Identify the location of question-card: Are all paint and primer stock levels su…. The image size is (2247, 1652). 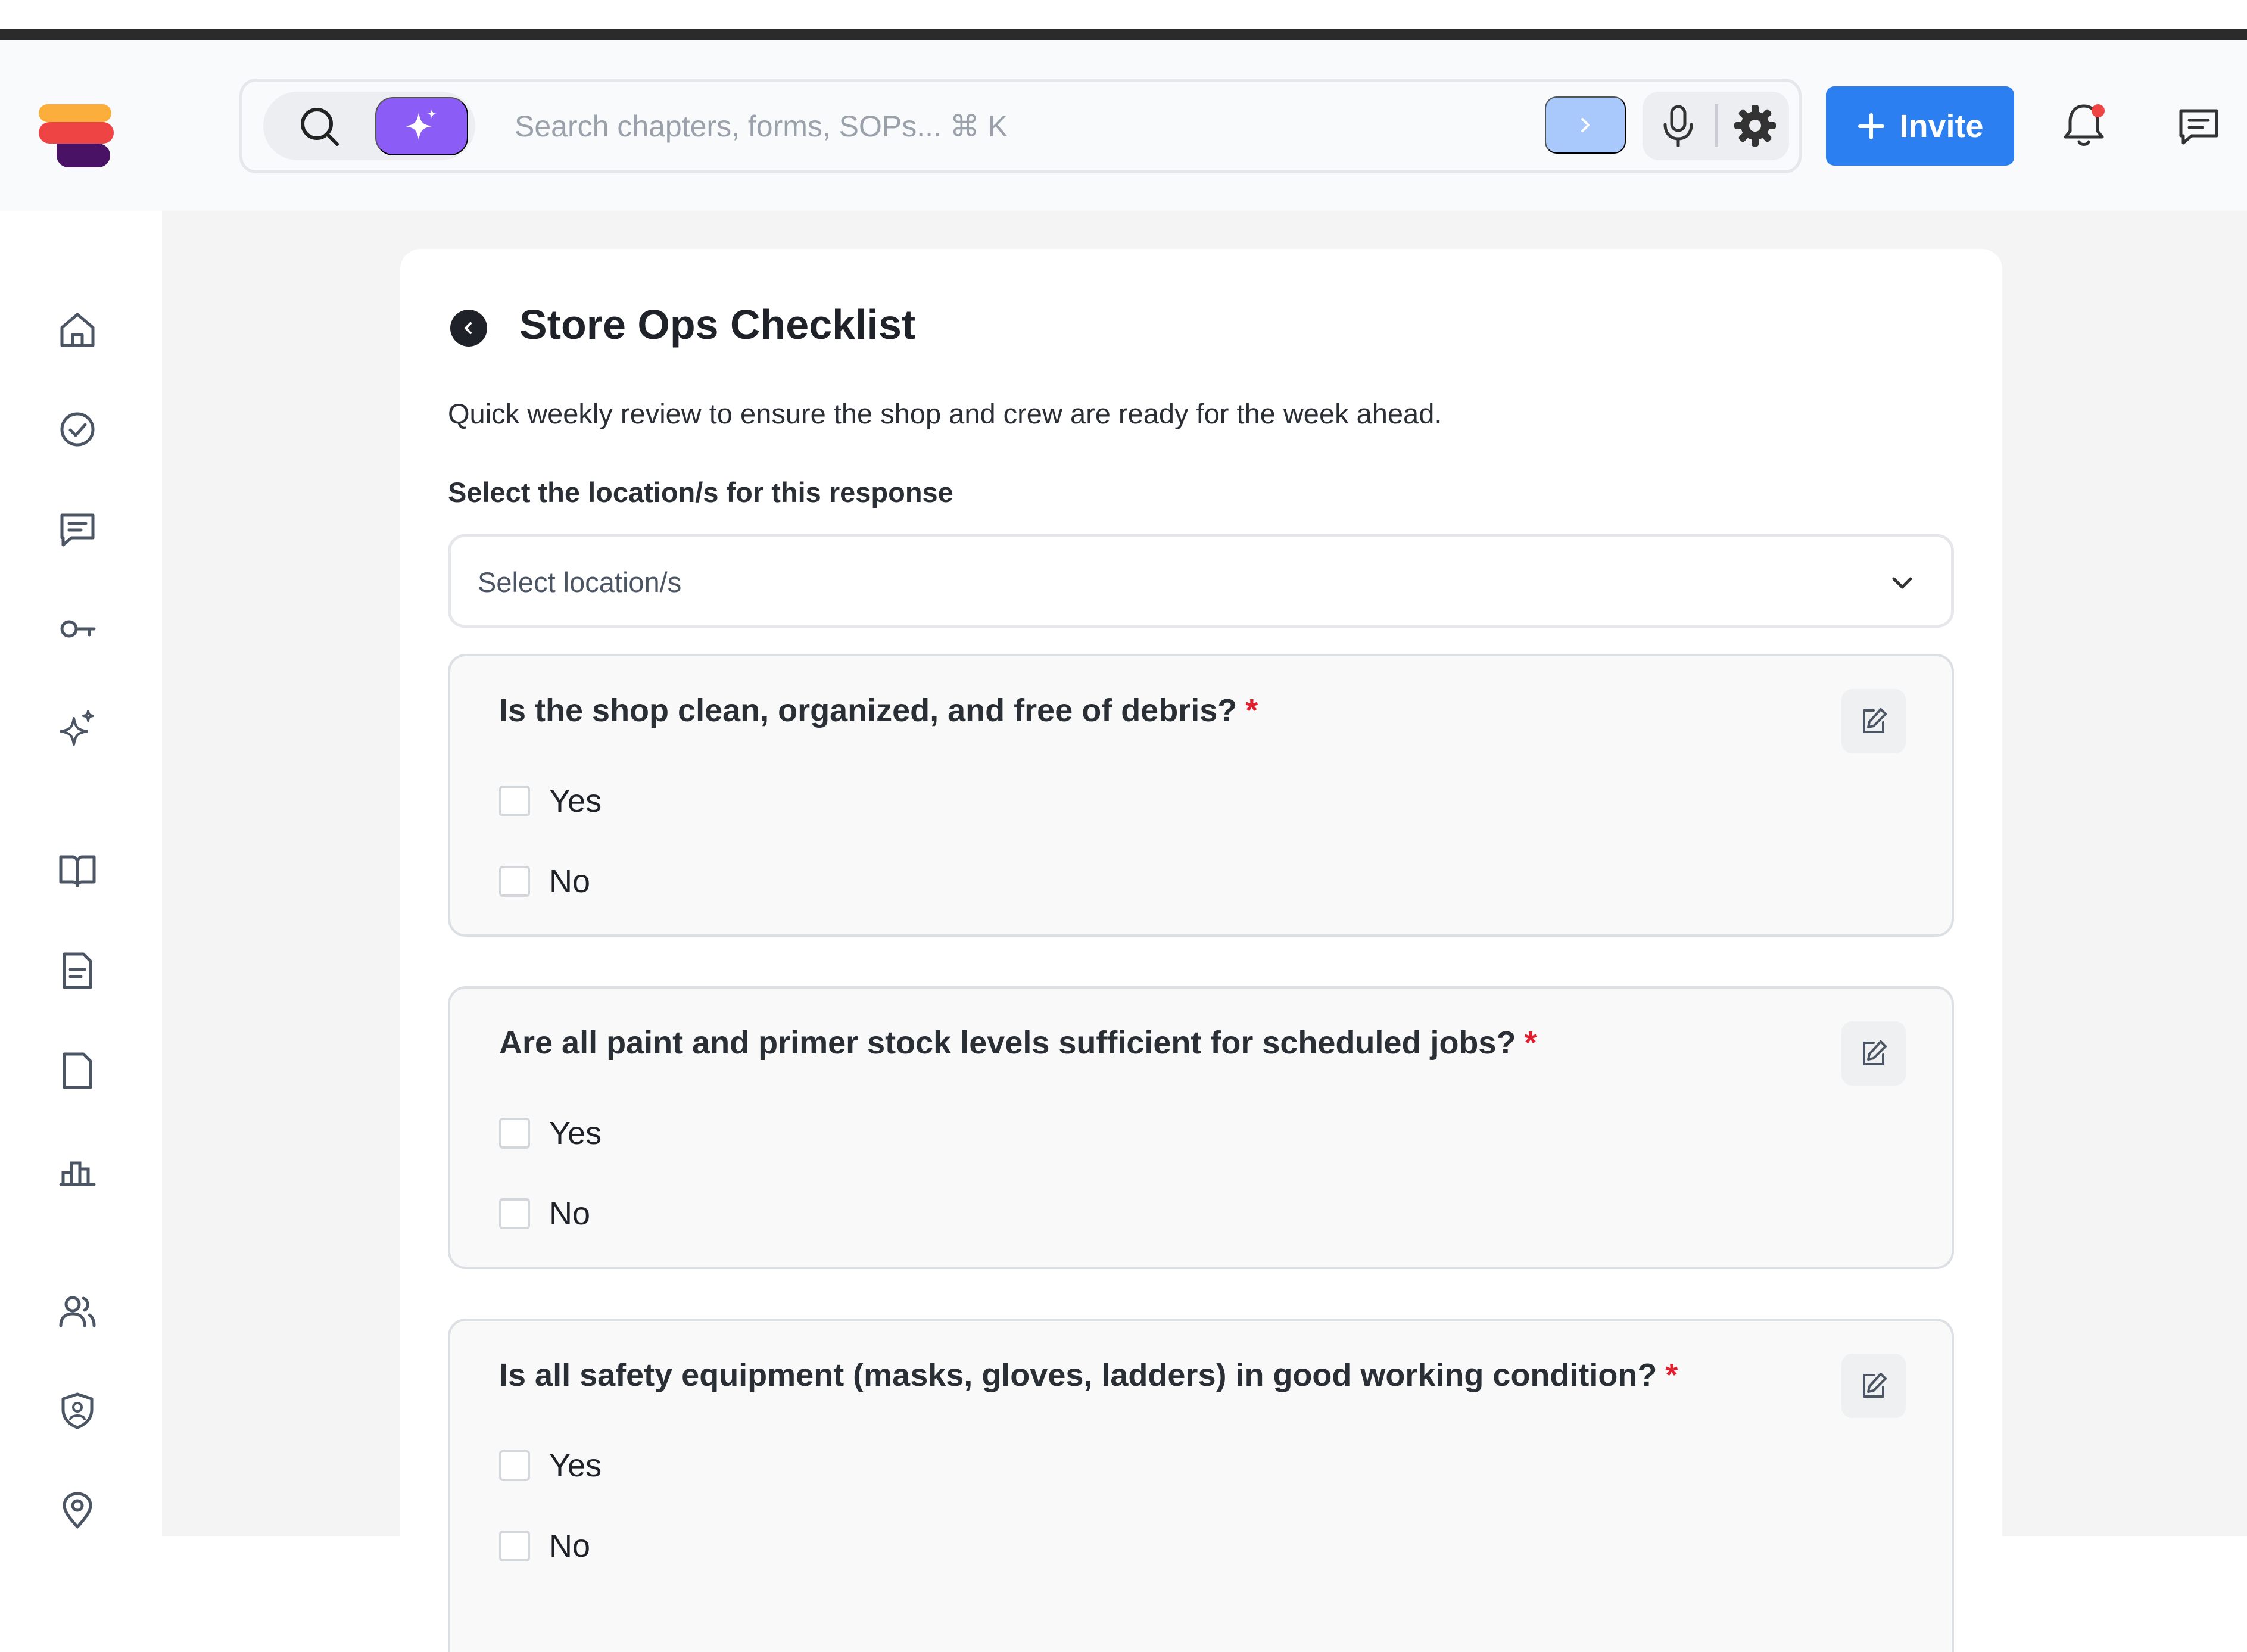
(1201, 1127).